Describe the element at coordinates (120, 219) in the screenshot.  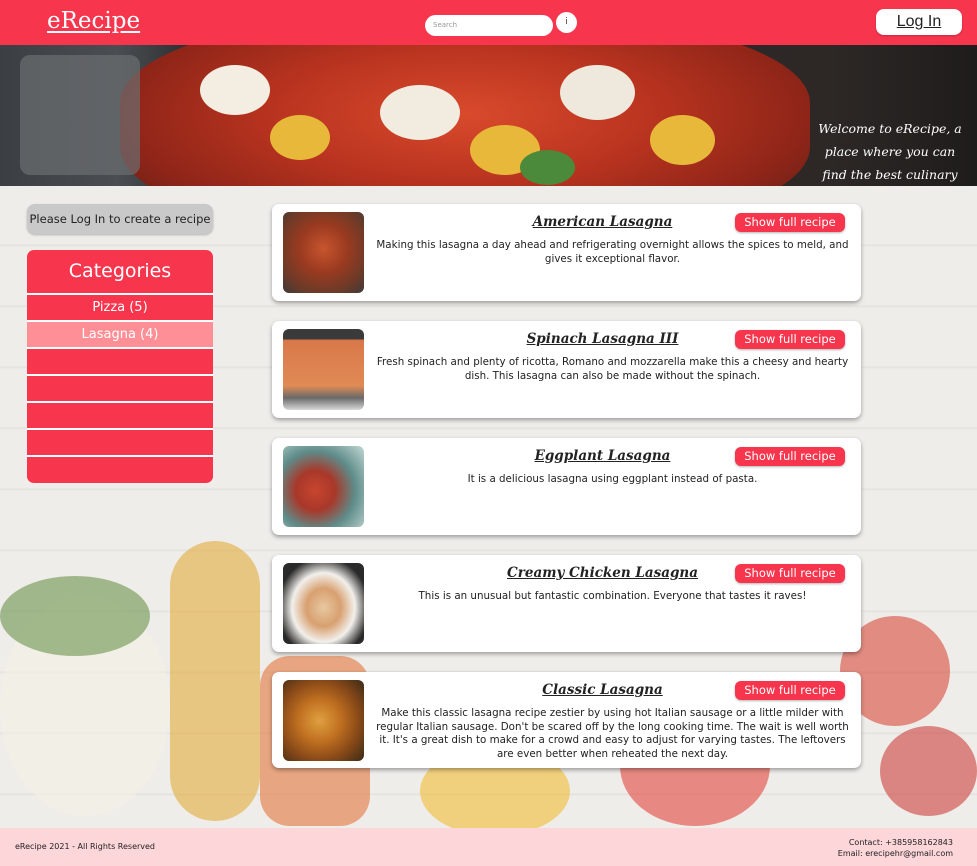
I see `login-notice: Please Log In to create a recipe` at that location.